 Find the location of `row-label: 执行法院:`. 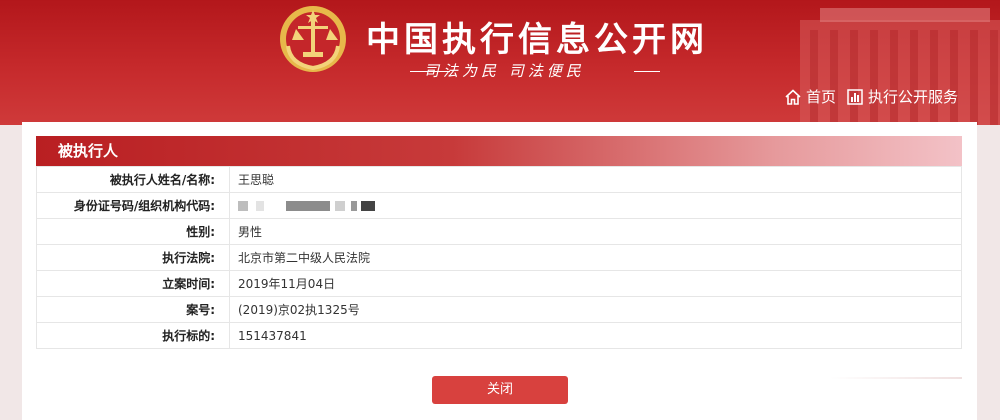

row-label: 执行法院: is located at coordinates (133, 257).